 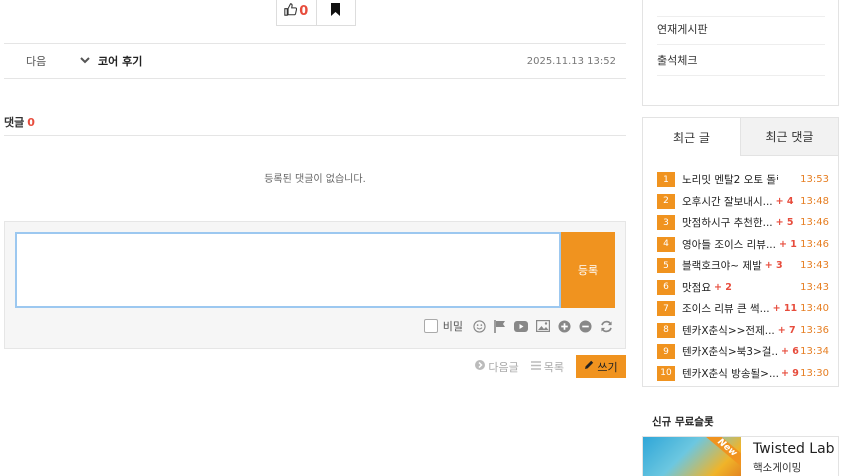 What do you see at coordinates (553, 367) in the screenshot?
I see `list-button-label: 목록` at bounding box center [553, 367].